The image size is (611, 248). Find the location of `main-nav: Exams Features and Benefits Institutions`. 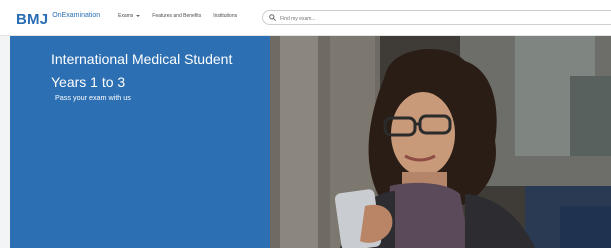

main-nav: Exams Features and Benefits Institutions is located at coordinates (177, 16).